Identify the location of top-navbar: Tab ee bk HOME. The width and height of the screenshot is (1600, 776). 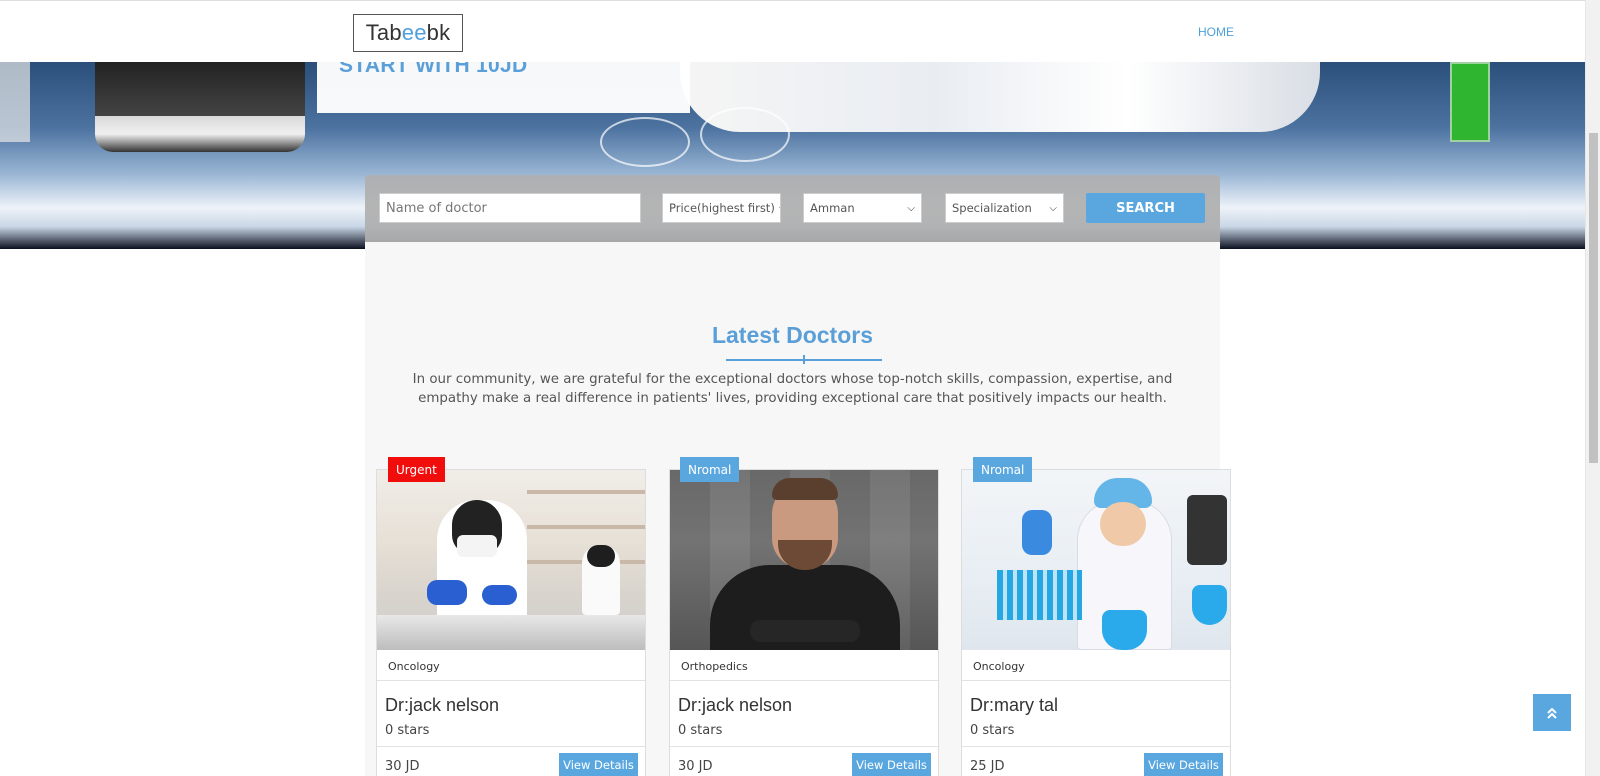
(792, 31).